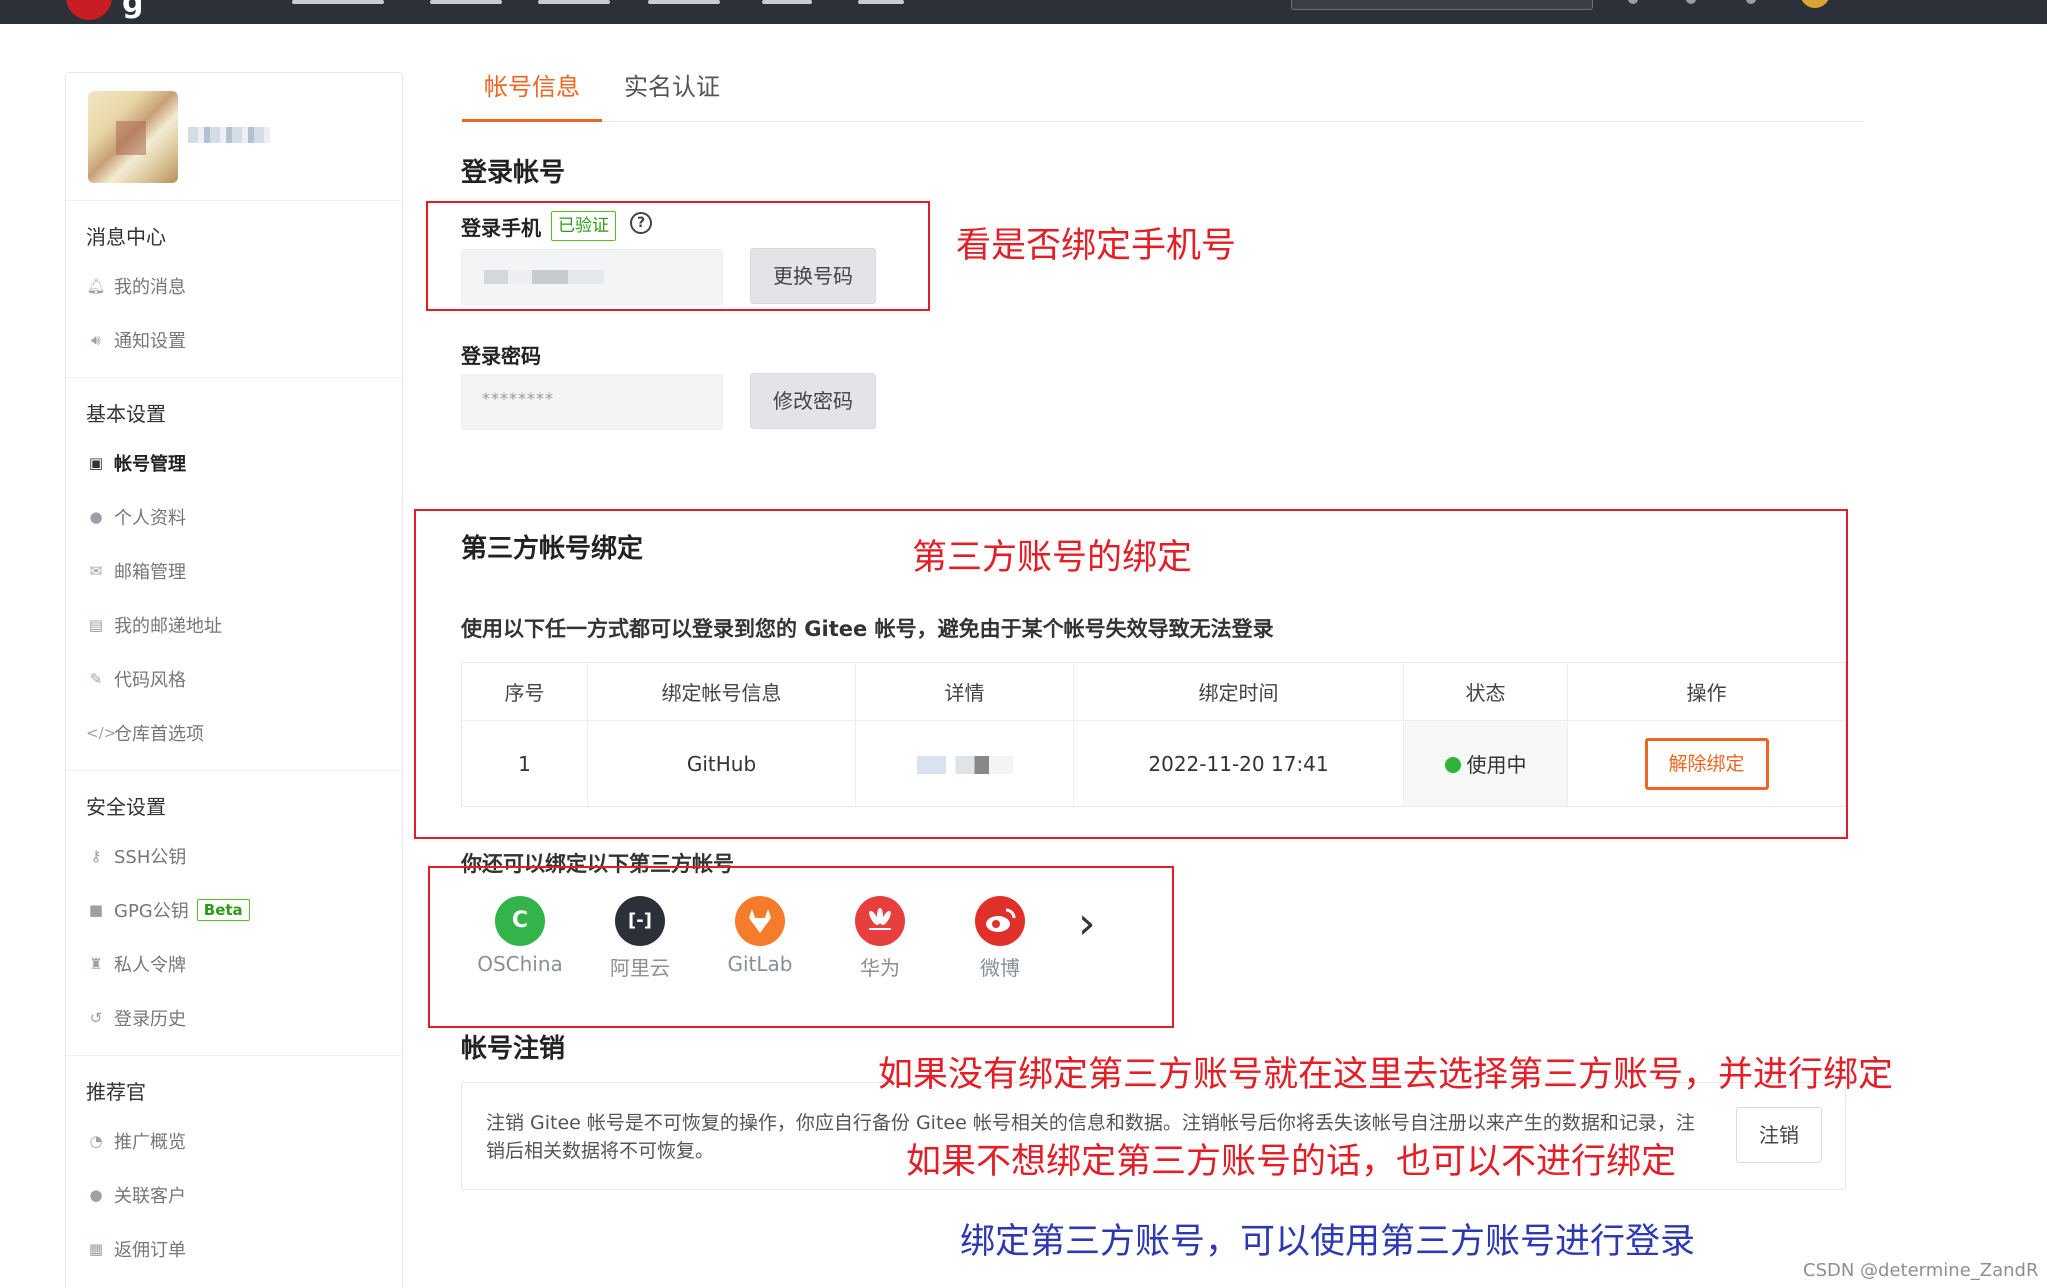 The width and height of the screenshot is (2047, 1288). I want to click on annotation-third-party: 第三方账号的绑定, so click(1052, 558).